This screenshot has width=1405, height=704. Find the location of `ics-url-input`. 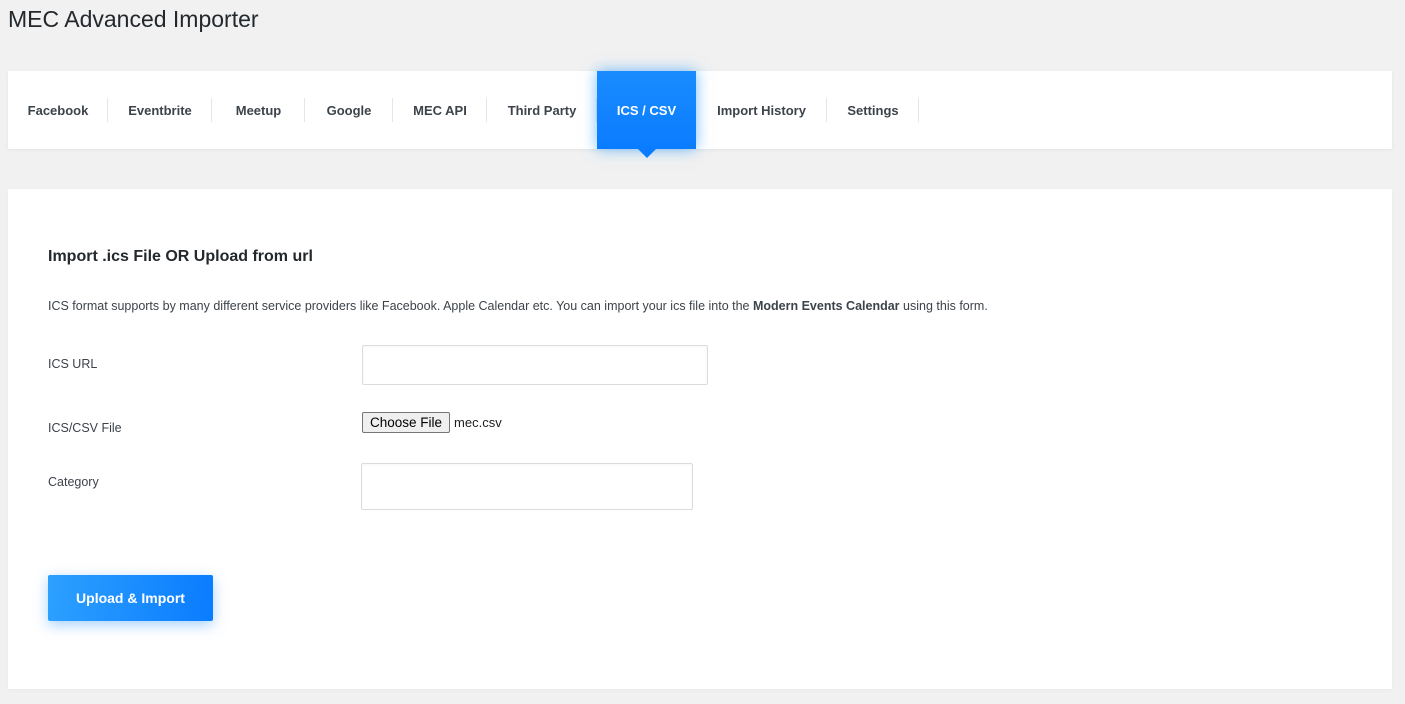

ics-url-input is located at coordinates (535, 365).